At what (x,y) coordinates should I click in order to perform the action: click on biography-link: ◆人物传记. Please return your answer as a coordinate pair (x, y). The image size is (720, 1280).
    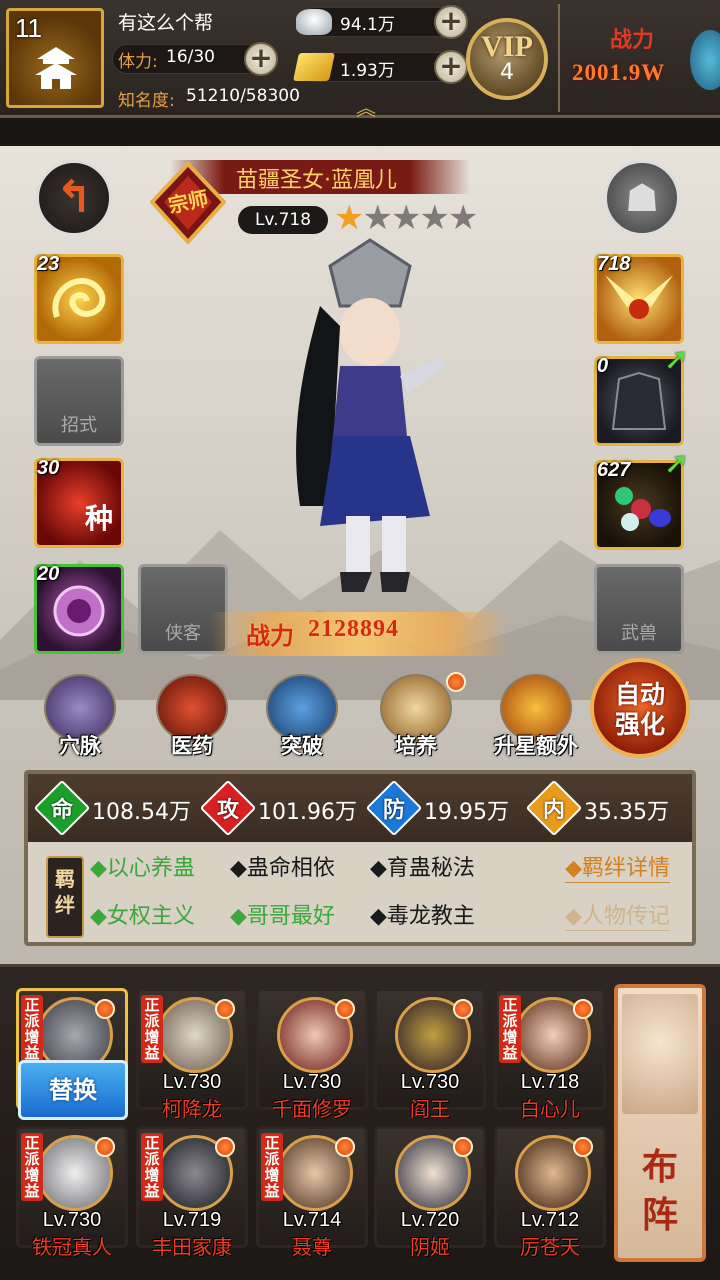
    Looking at the image, I should click on (617, 914).